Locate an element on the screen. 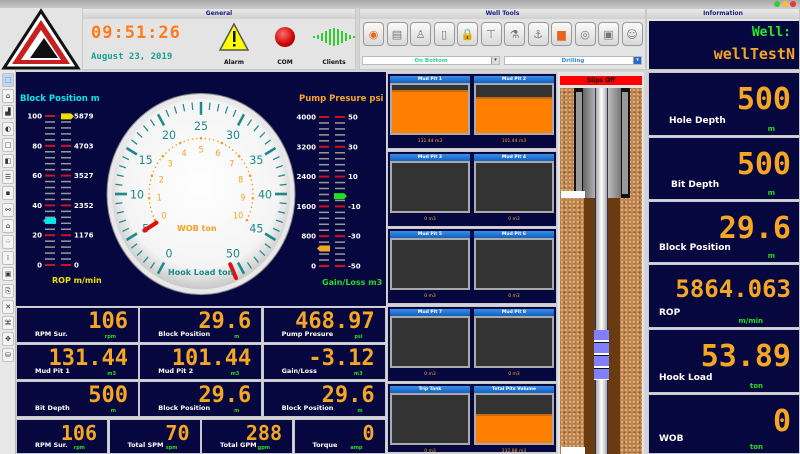  toolbar-button-frame: ▣ is located at coordinates (8, 274).